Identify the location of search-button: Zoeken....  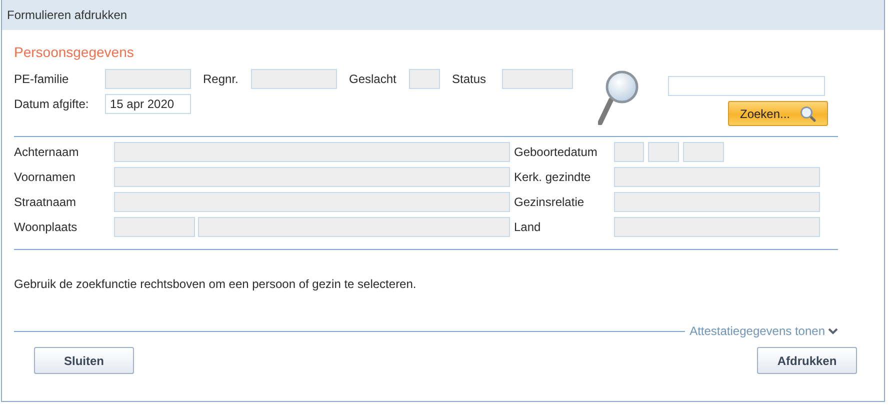
(778, 113).